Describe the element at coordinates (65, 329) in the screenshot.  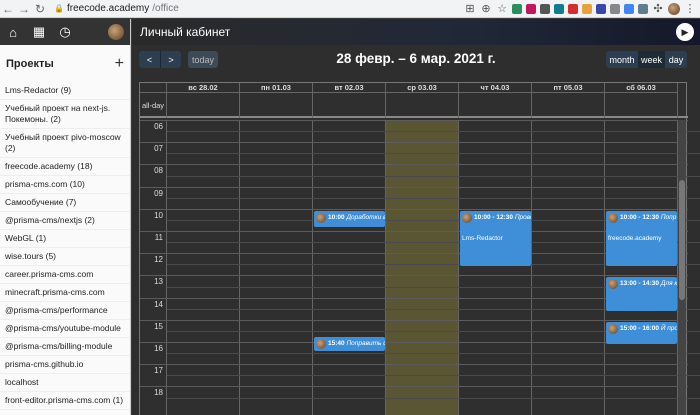
I see `project-item: @prisma-cms/youtube-module` at that location.